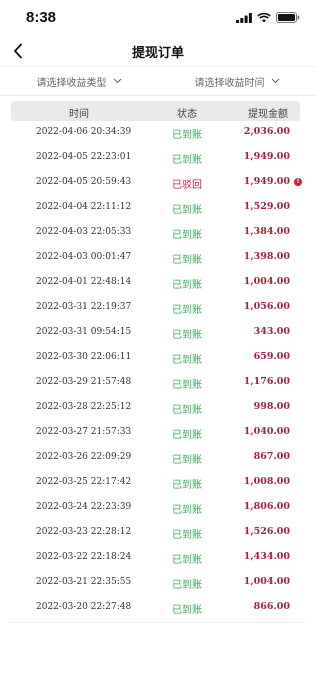  I want to click on row-time: 2022-04-01 22:48:14, so click(84, 282).